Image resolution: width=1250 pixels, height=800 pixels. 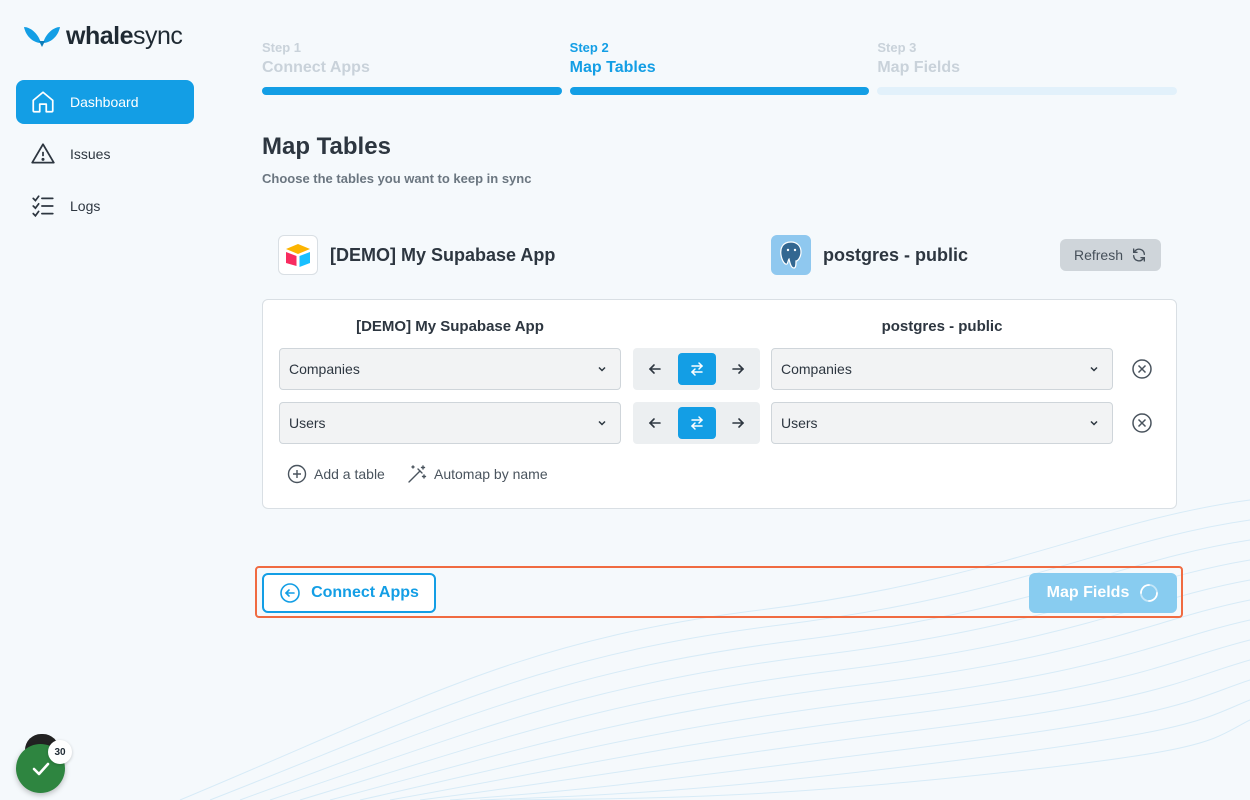 I want to click on sidebar-item-label: Logs, so click(x=85, y=206).